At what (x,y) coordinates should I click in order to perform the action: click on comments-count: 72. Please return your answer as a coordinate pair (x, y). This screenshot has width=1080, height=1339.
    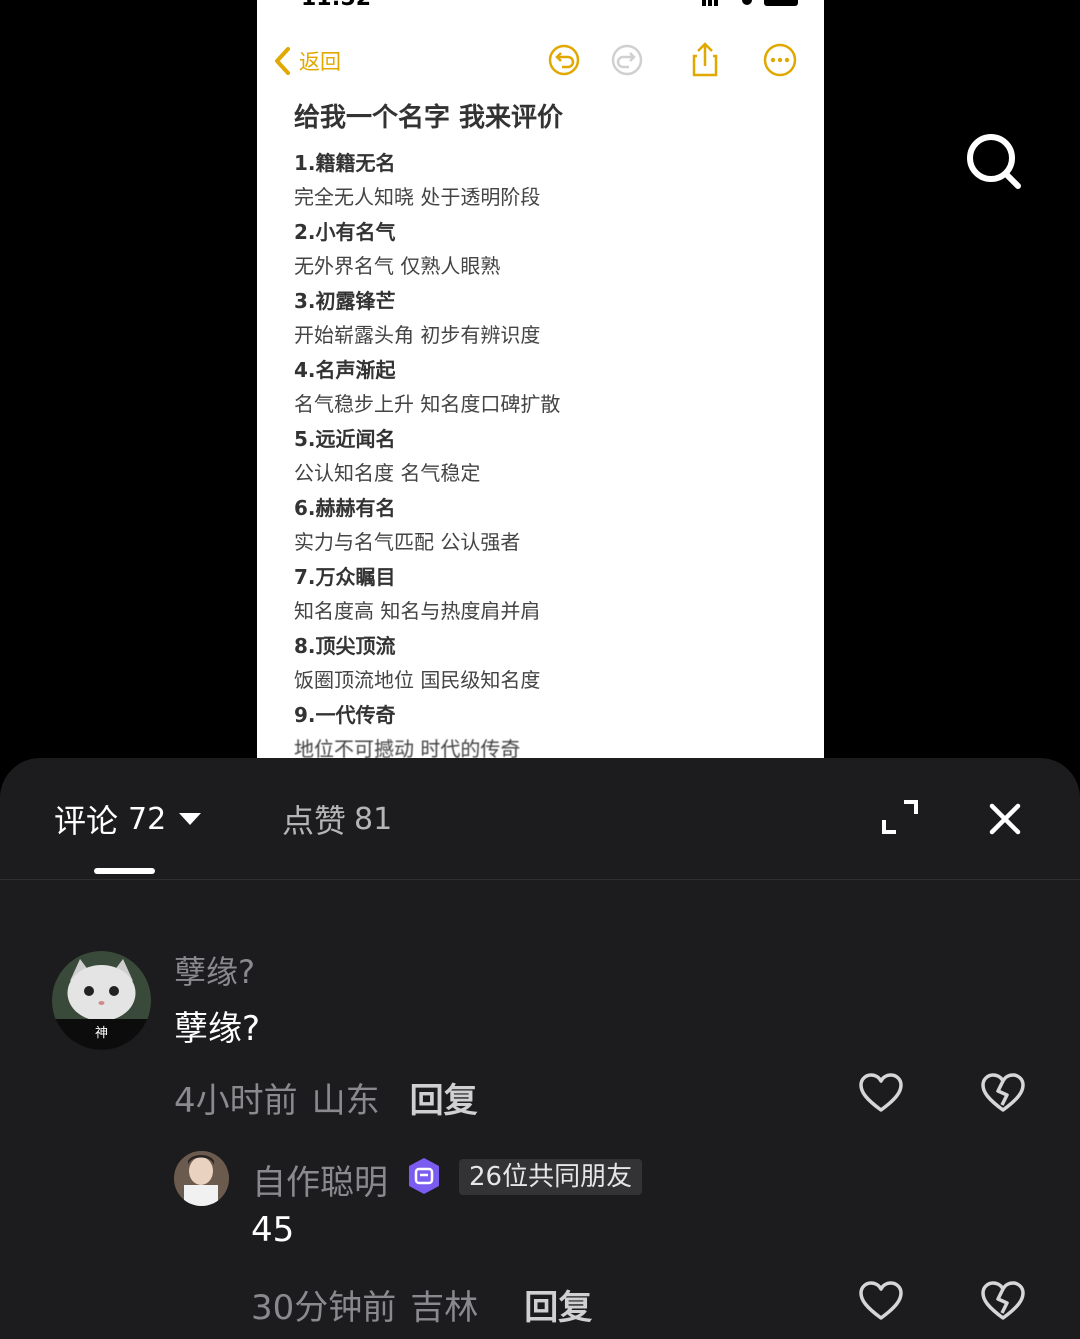
    Looking at the image, I should click on (147, 819).